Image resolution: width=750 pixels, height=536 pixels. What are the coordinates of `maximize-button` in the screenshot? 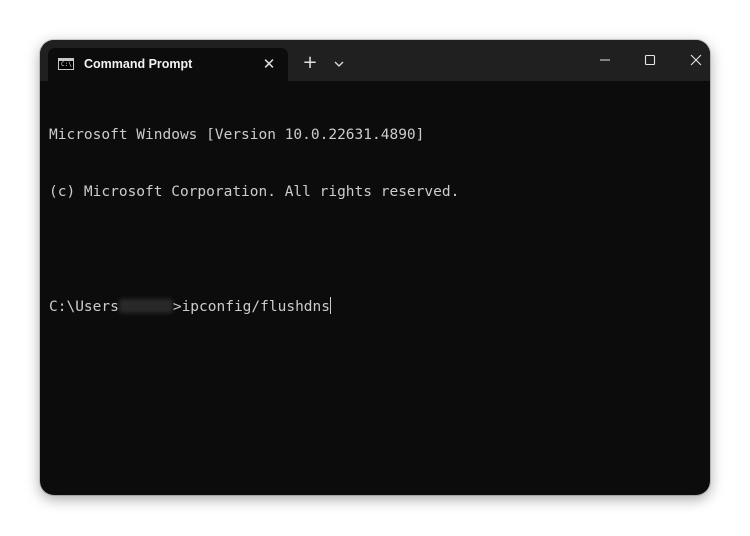 It's located at (650, 60).